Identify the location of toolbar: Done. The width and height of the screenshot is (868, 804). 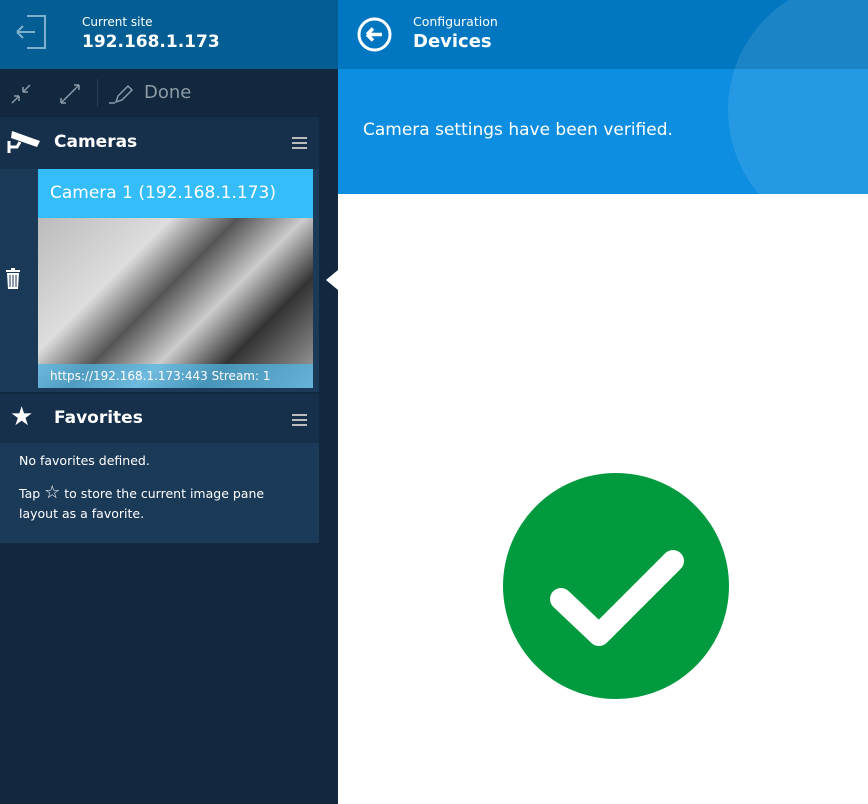
(169, 93).